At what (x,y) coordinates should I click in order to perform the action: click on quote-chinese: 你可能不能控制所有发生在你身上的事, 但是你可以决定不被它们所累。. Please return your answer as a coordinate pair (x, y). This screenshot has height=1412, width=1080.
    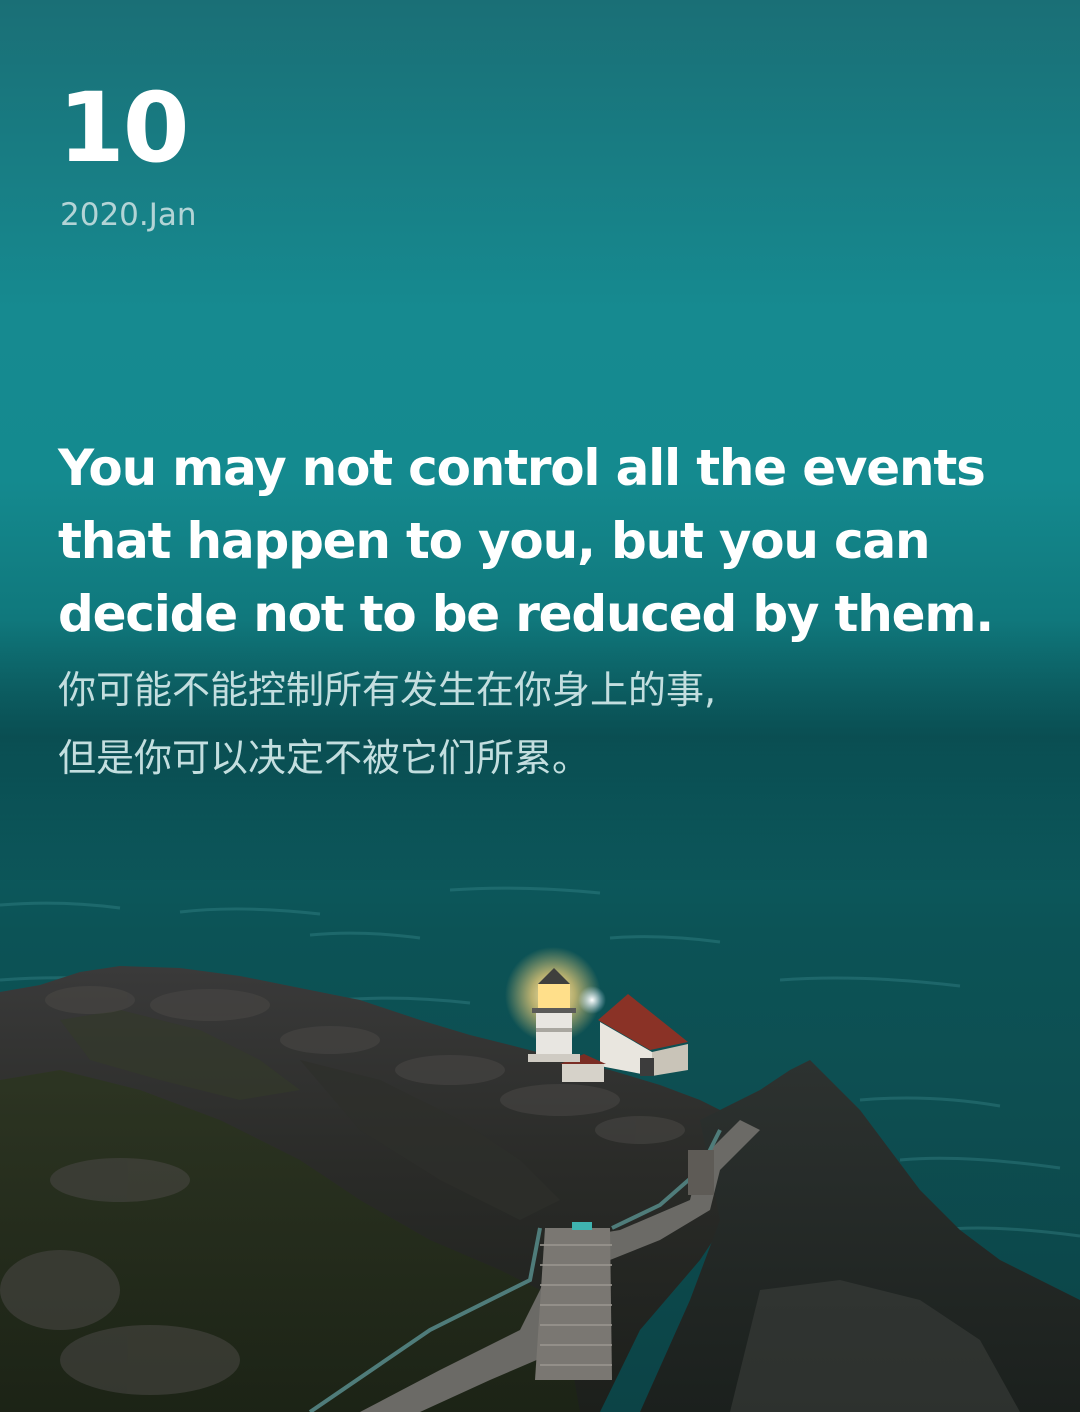
    Looking at the image, I should click on (548, 724).